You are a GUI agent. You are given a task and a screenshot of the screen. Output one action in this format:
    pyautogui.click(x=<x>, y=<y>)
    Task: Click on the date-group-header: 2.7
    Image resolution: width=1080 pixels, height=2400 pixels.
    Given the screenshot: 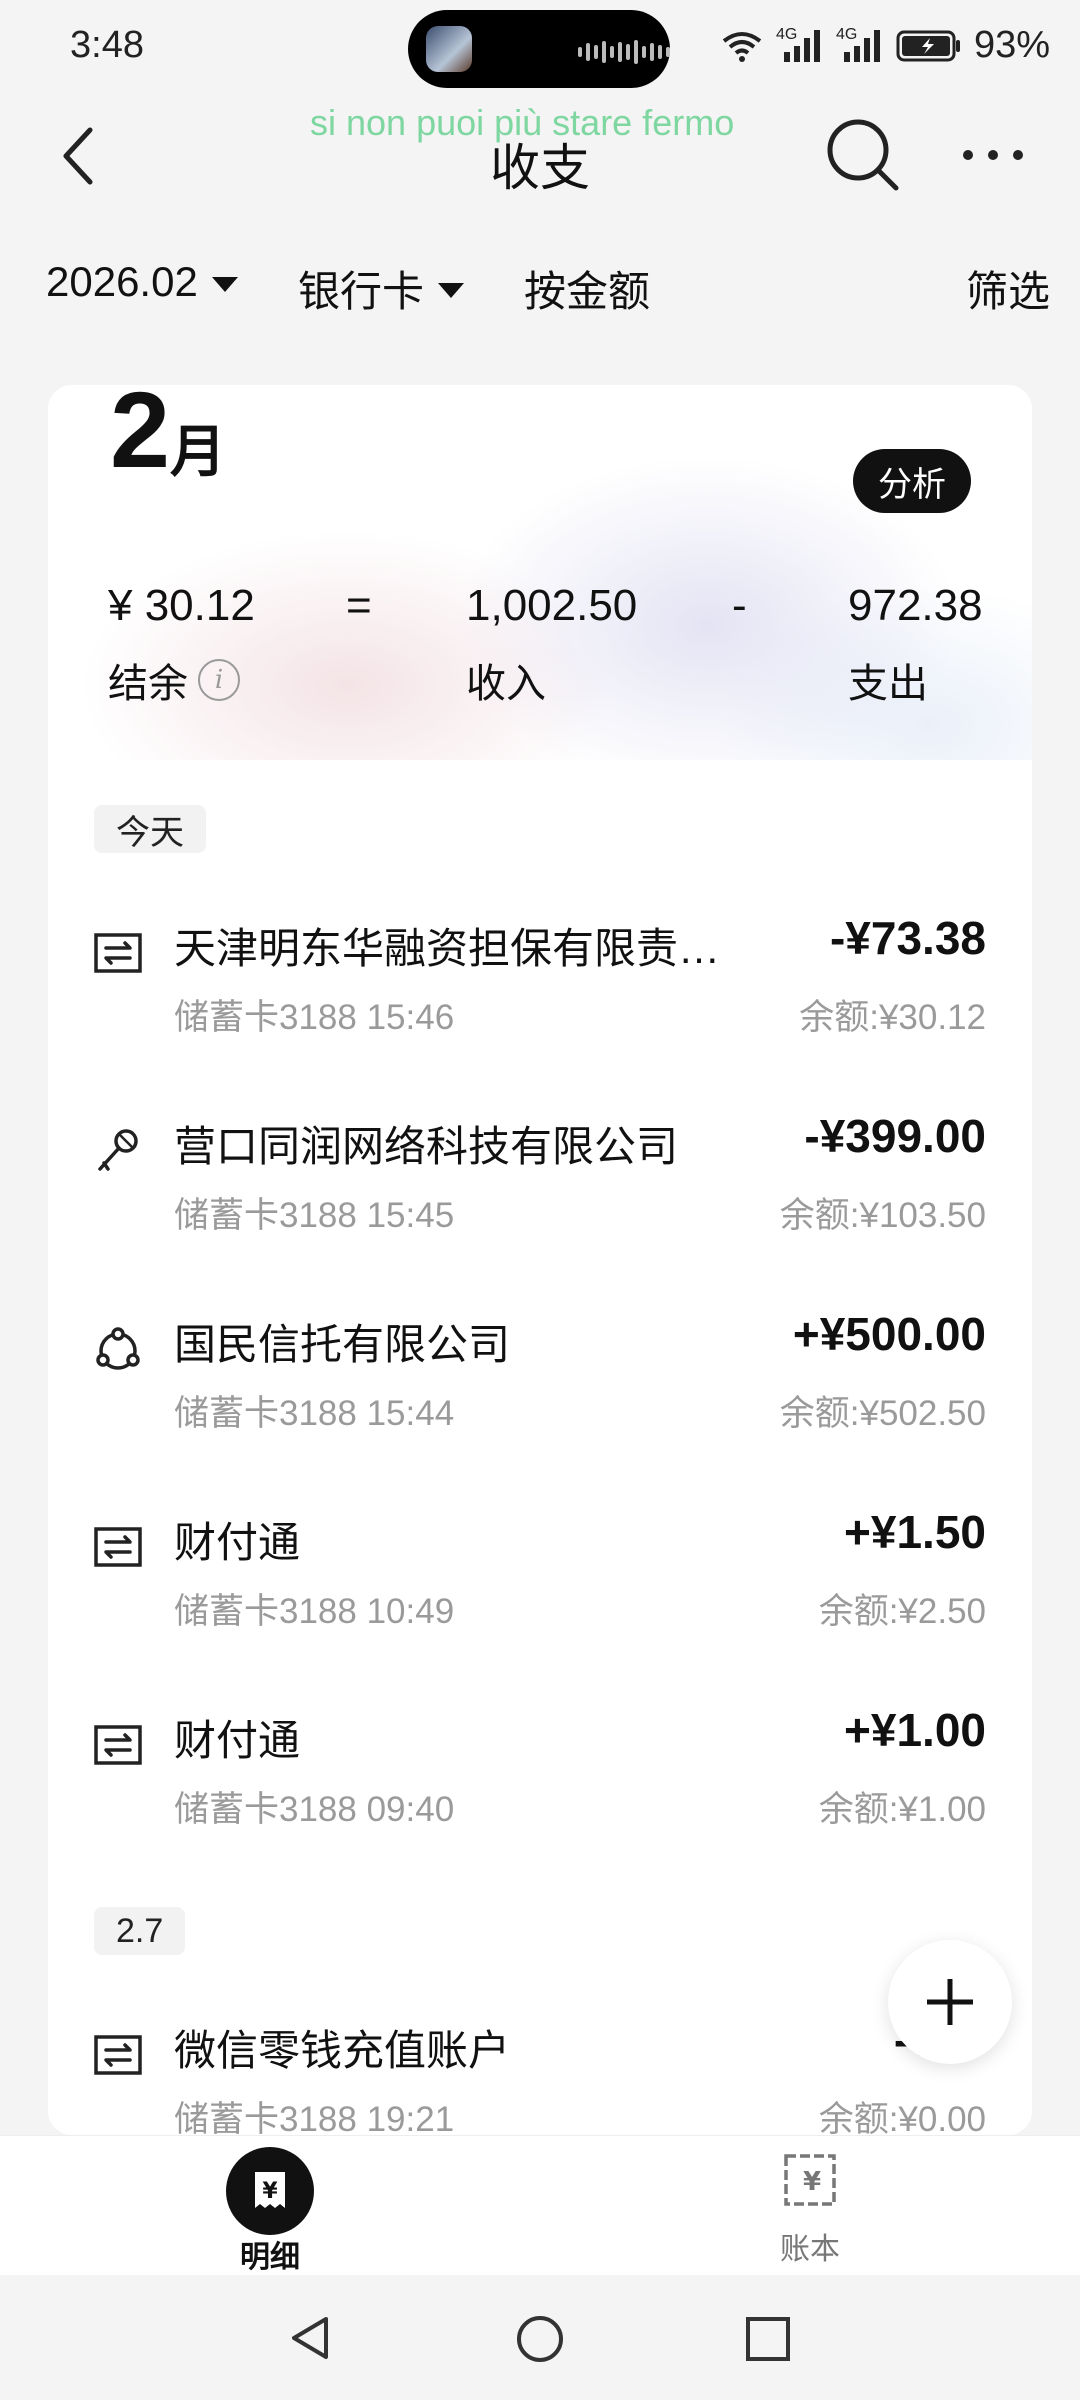 What is the action you would take?
    pyautogui.click(x=140, y=1931)
    